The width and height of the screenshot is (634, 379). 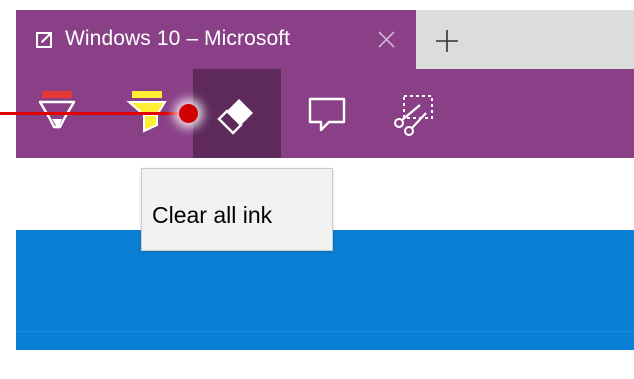 I want to click on callout-pointer-dot, so click(x=188, y=113).